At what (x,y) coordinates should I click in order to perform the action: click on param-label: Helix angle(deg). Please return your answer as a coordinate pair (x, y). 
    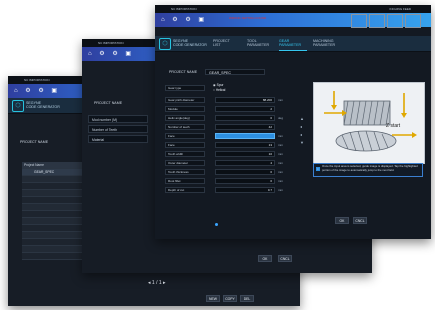
    Looking at the image, I should click on (185, 118).